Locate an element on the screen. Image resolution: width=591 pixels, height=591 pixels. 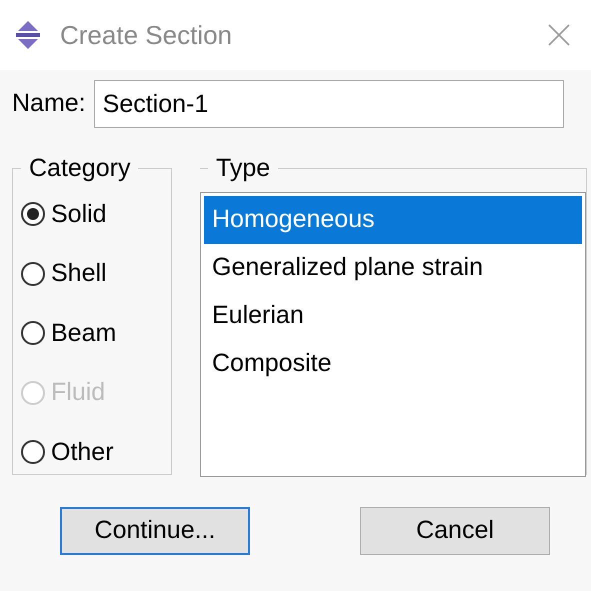
window-title: Create Section is located at coordinates (146, 35).